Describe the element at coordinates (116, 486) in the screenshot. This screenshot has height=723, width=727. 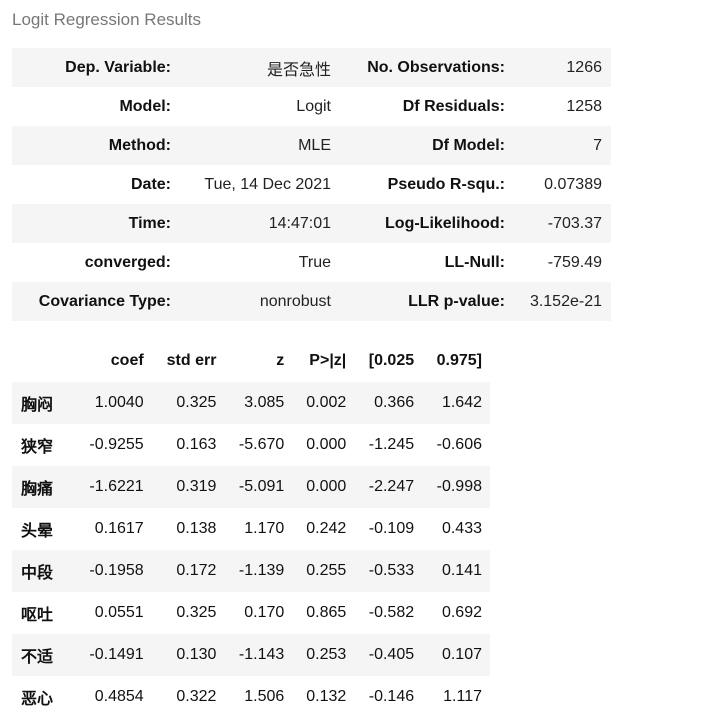
I see `table-cell: -1.6221` at that location.